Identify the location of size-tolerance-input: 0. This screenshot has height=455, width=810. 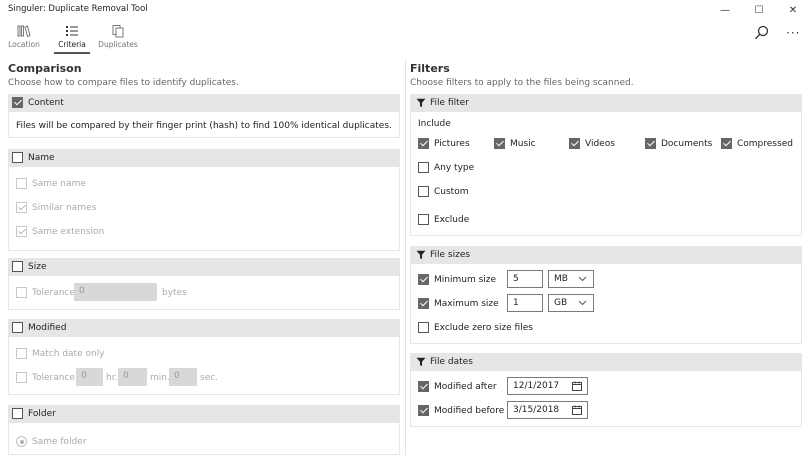
(115, 292).